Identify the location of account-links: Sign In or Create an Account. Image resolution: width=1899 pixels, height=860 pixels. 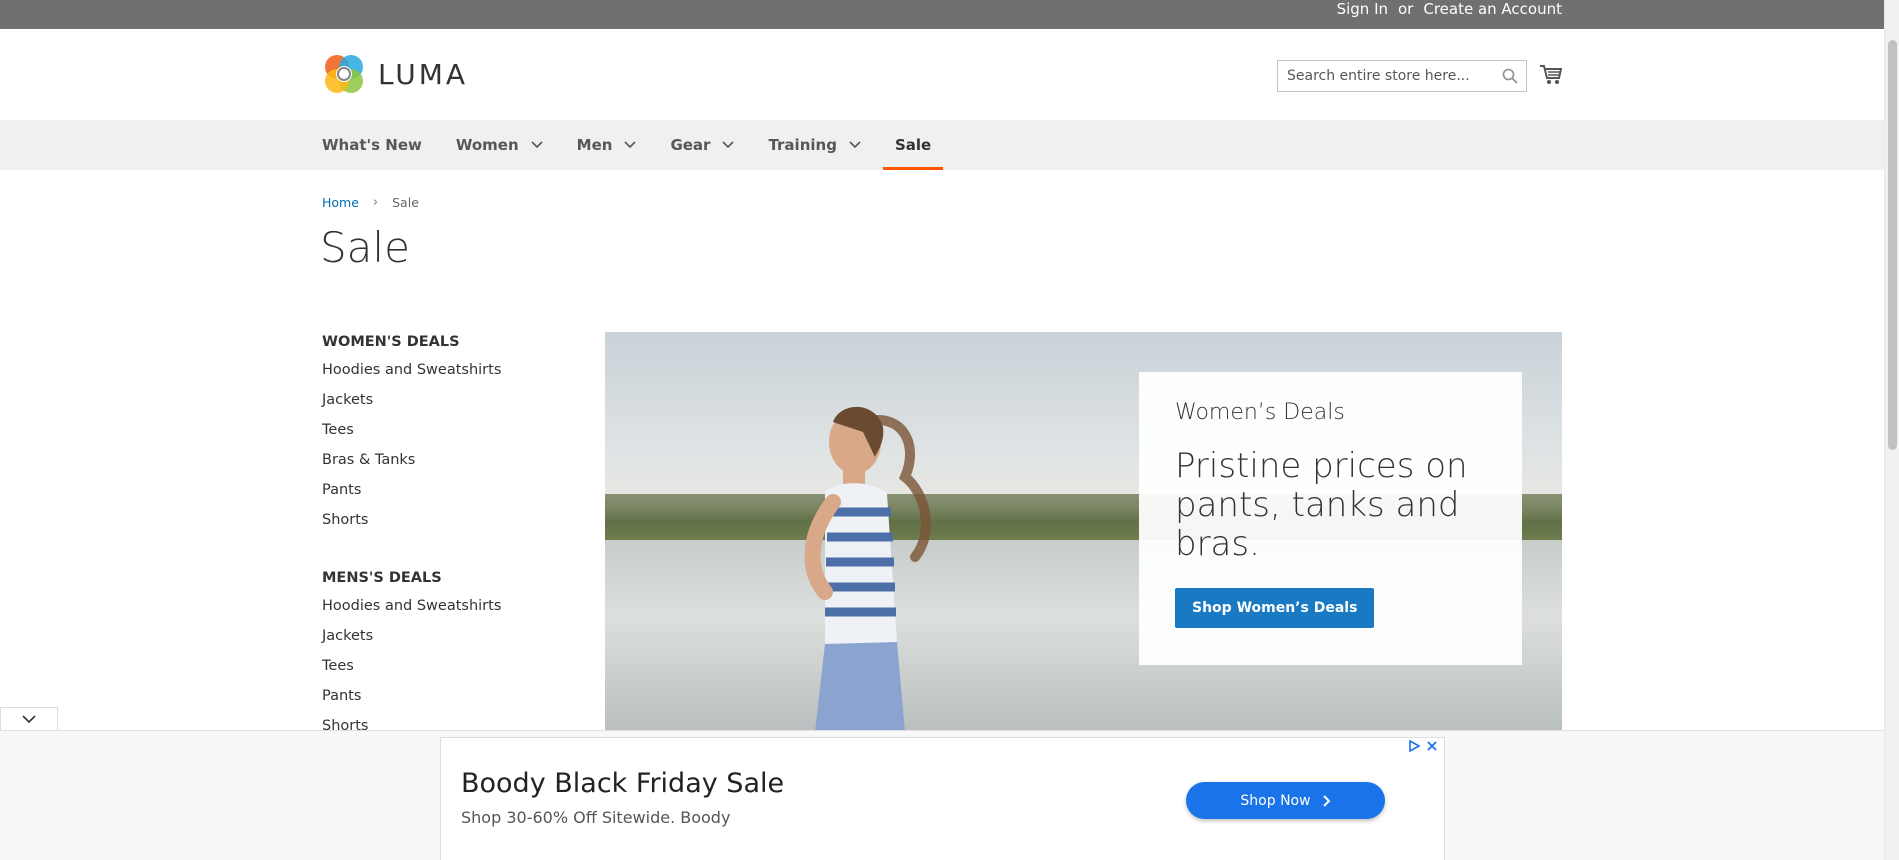
(1449, 9).